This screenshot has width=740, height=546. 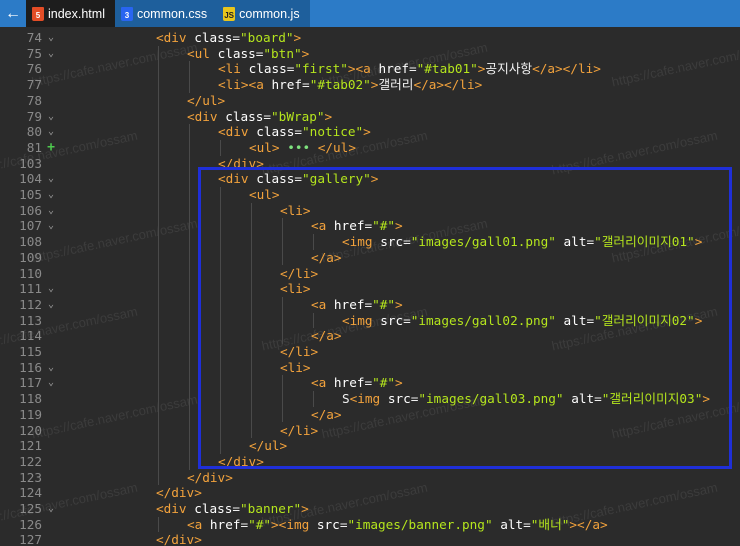 I want to click on line-number: 116, so click(x=30, y=367).